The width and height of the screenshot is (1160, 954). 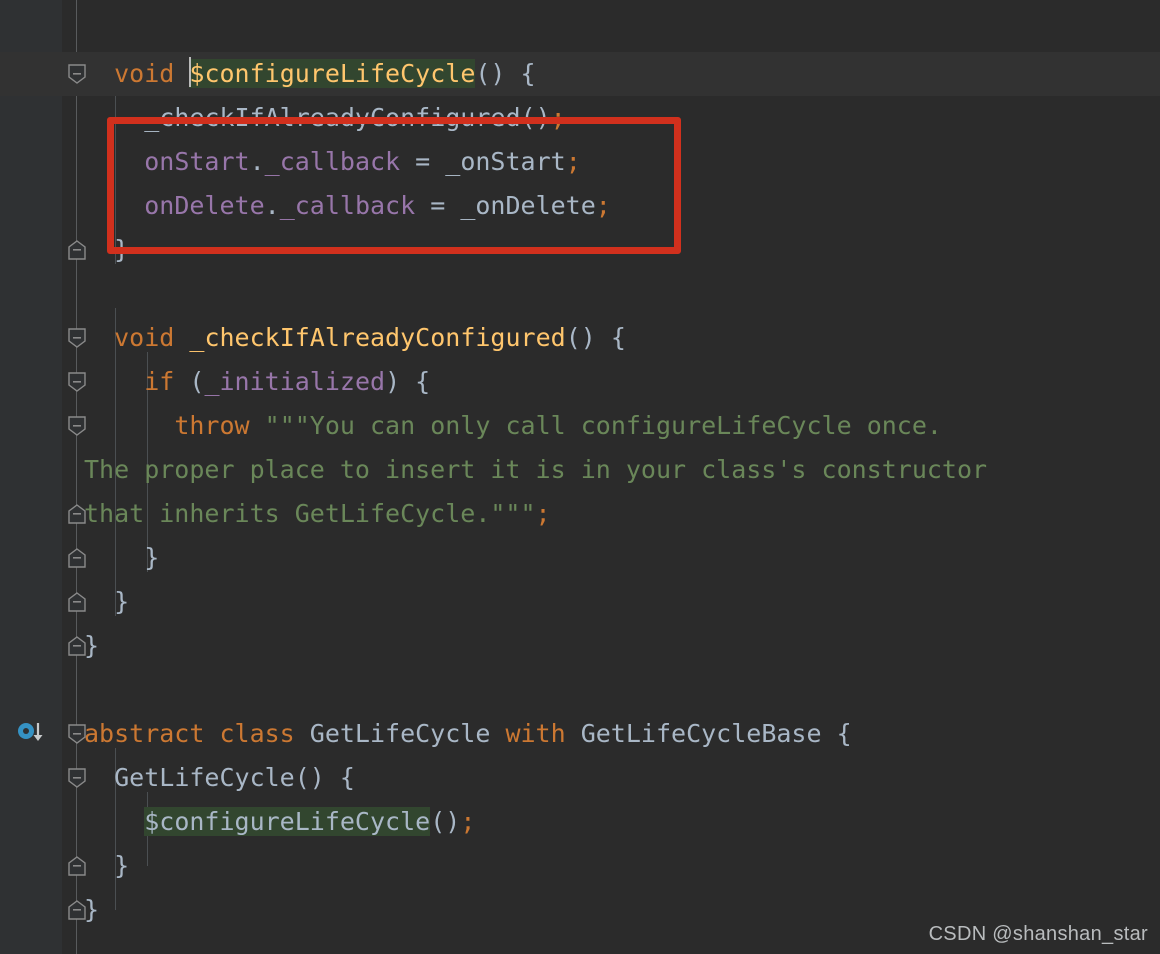 I want to click on overridden-member-icon, so click(x=33, y=734).